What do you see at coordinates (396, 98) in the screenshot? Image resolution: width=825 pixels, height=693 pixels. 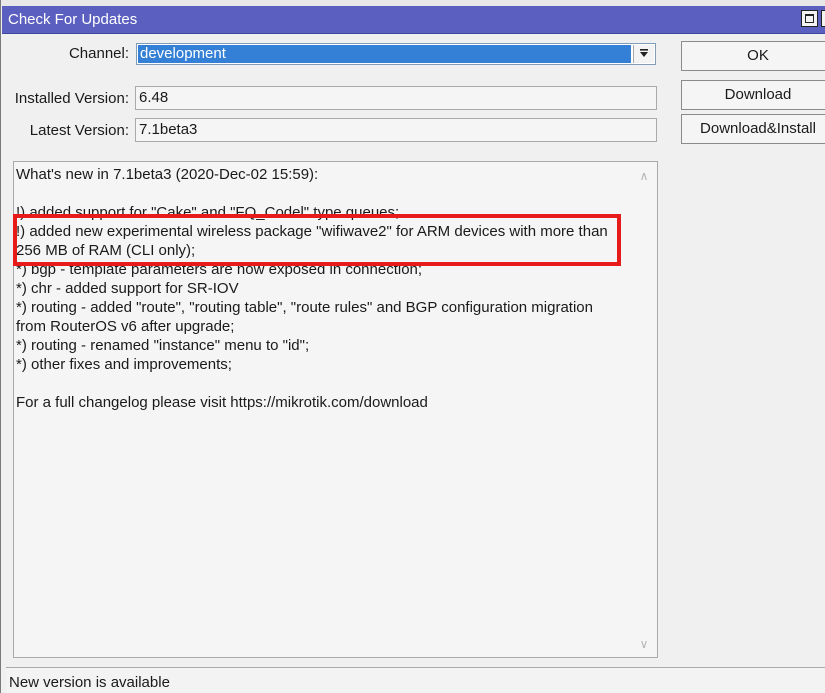 I see `installed-version-field: 6.48` at bounding box center [396, 98].